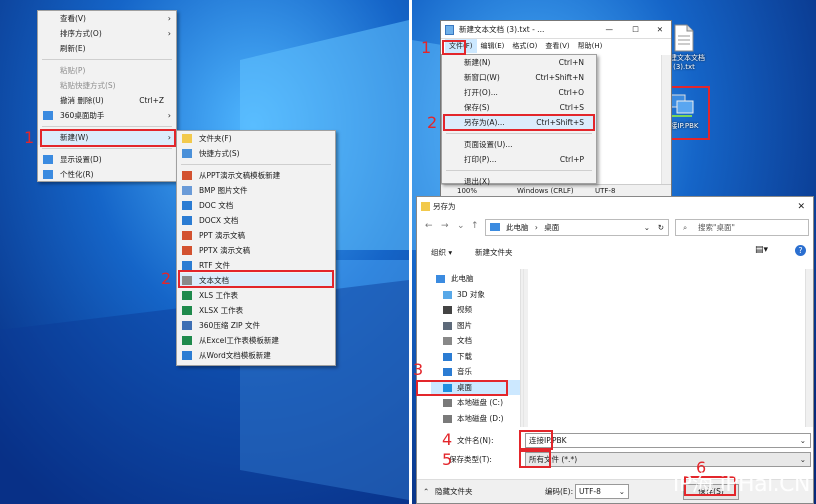 This screenshot has height=504, width=816. I want to click on menu-item: 文件夹(F), so click(256, 138).